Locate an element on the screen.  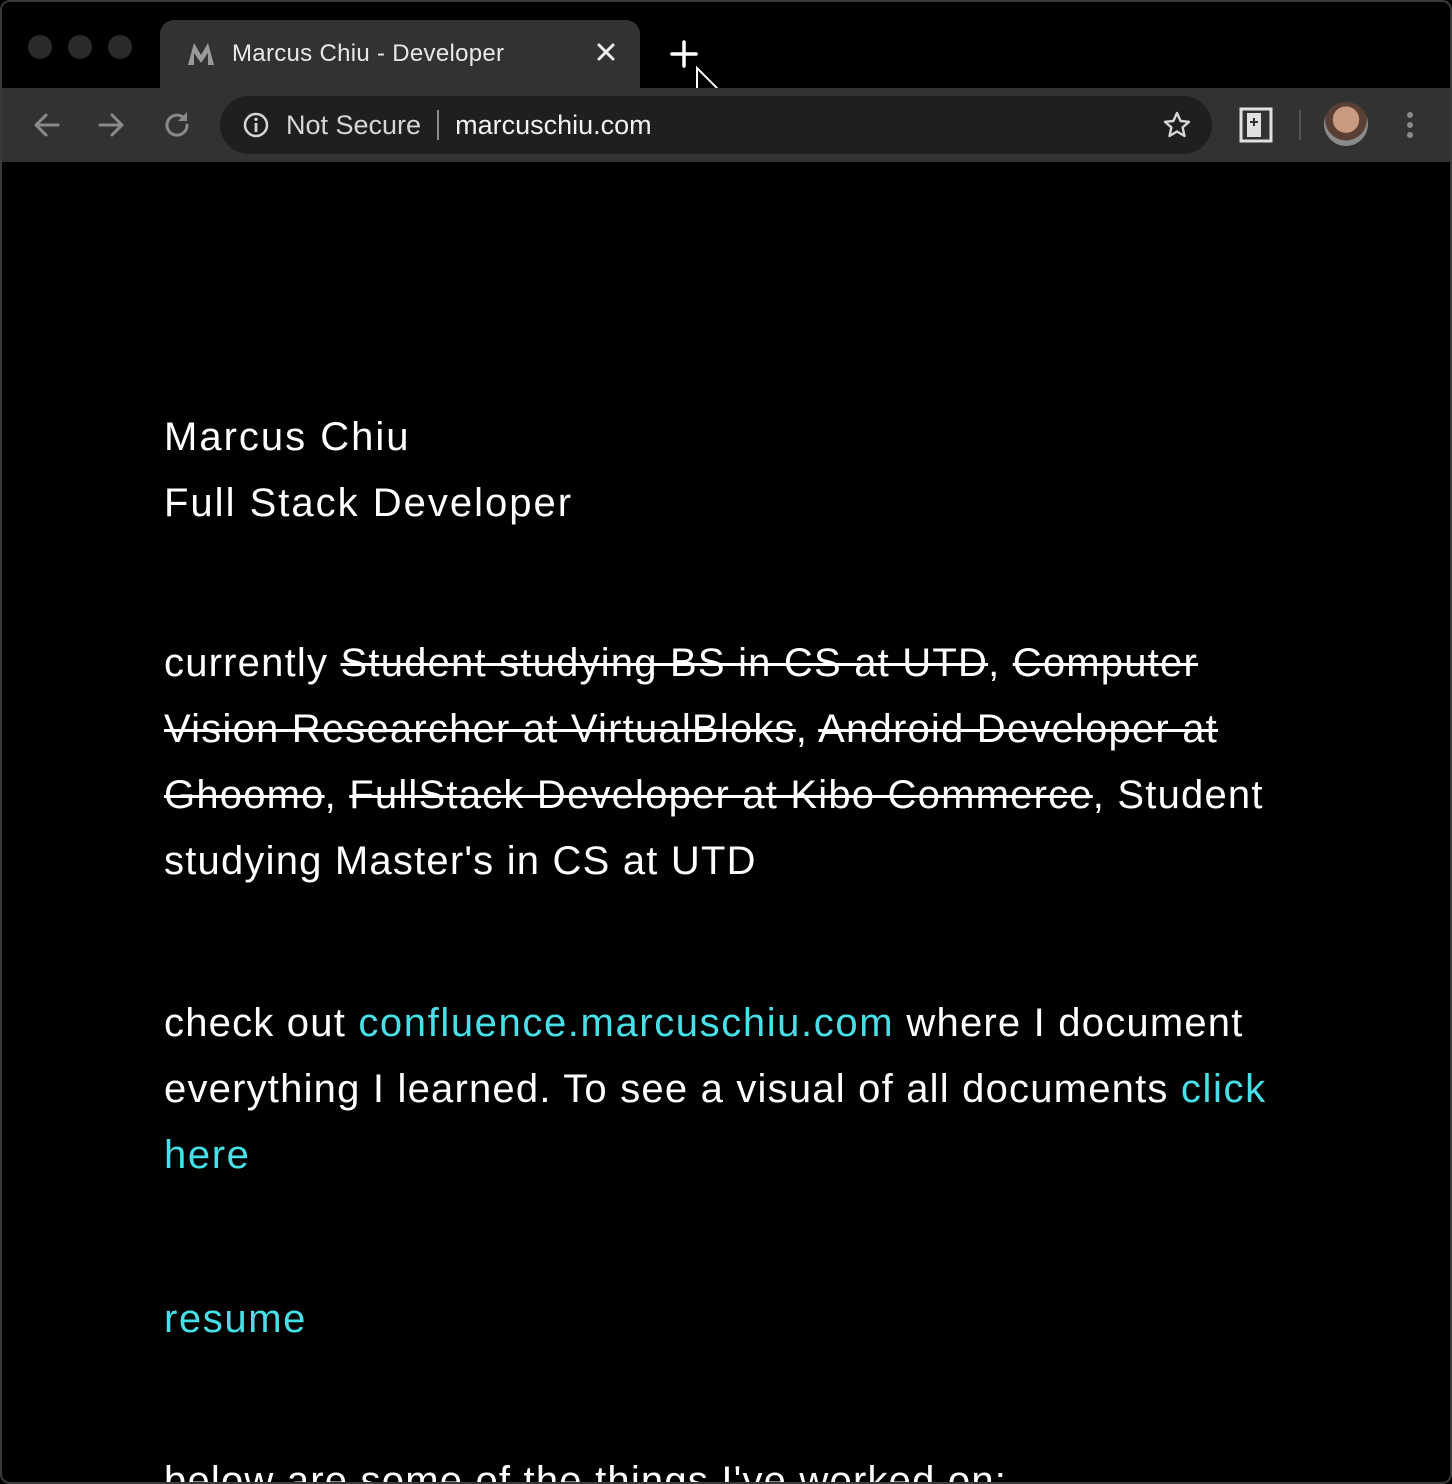
checkout-prefix: check out is located at coordinates (261, 1023).